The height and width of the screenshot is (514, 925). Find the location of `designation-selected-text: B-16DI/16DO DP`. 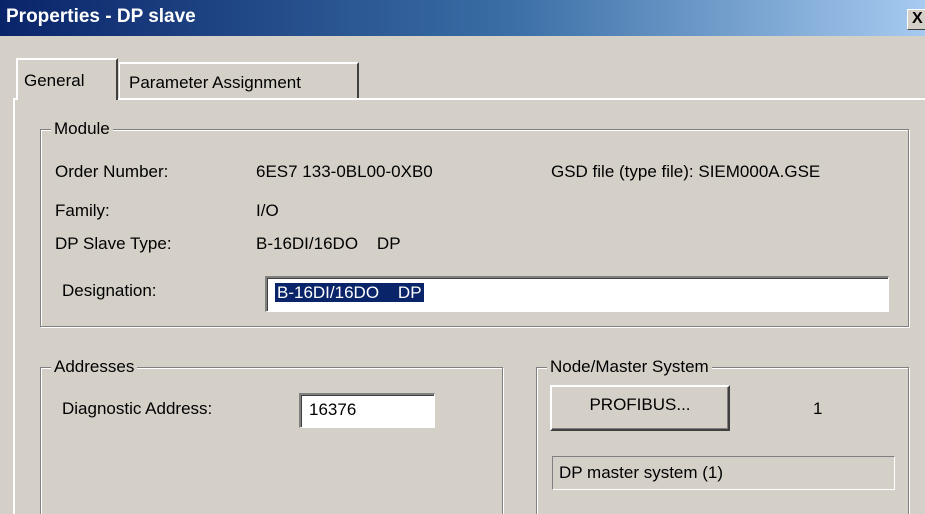

designation-selected-text: B-16DI/16DO DP is located at coordinates (349, 292).